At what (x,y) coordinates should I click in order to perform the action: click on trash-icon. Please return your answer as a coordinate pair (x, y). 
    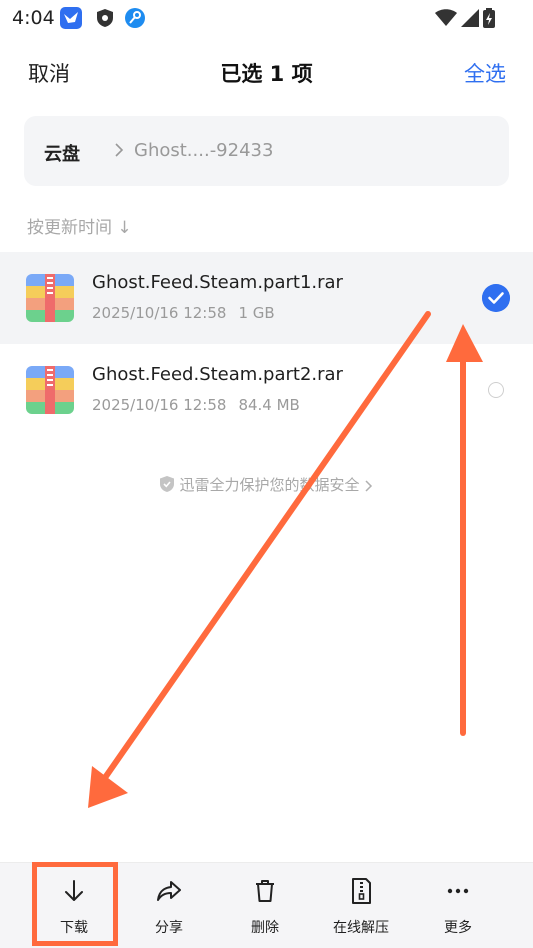
    Looking at the image, I should click on (265, 891).